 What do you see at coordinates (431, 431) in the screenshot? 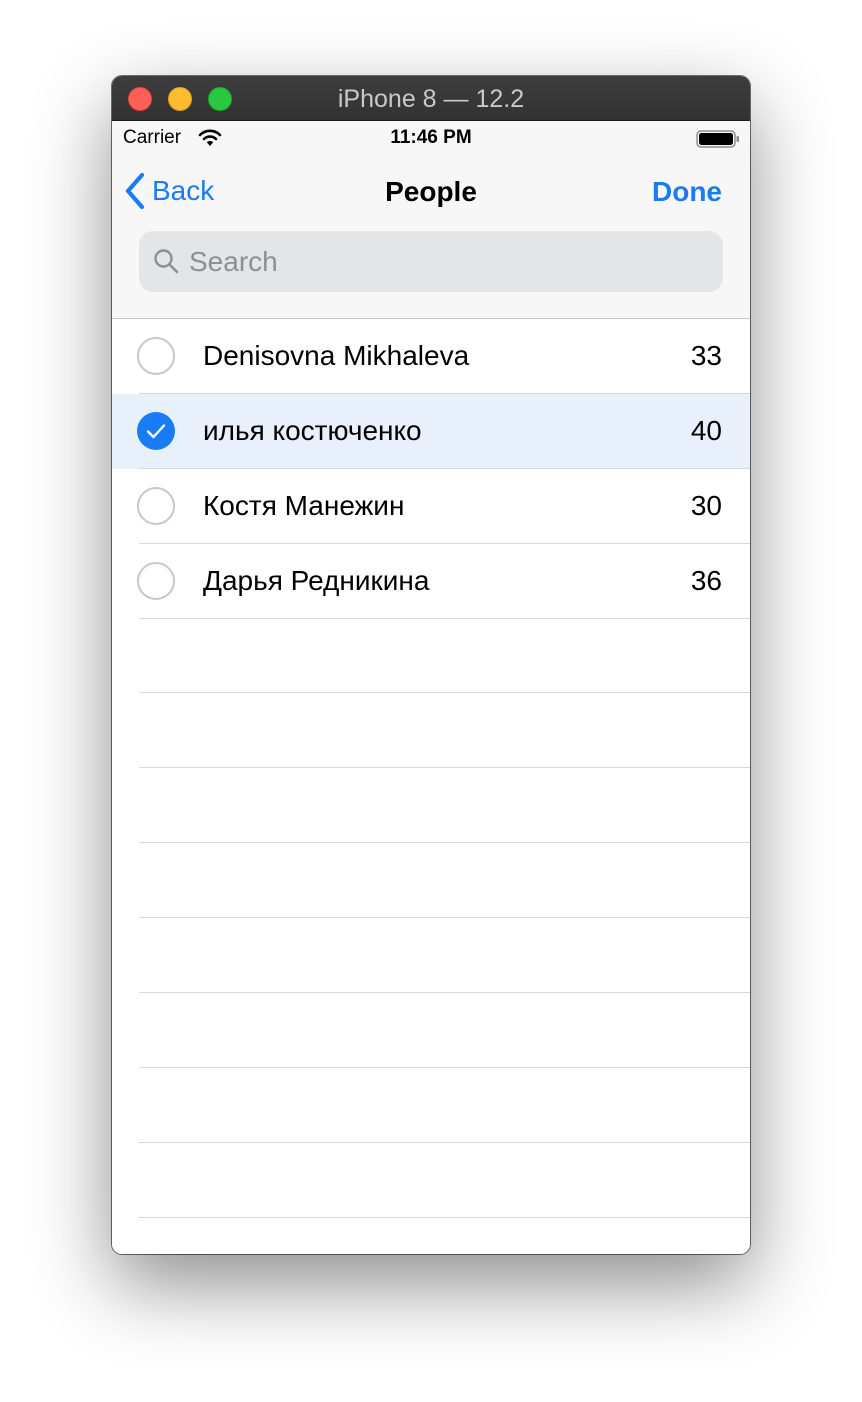
I see `list-item: илья костюченко 40` at bounding box center [431, 431].